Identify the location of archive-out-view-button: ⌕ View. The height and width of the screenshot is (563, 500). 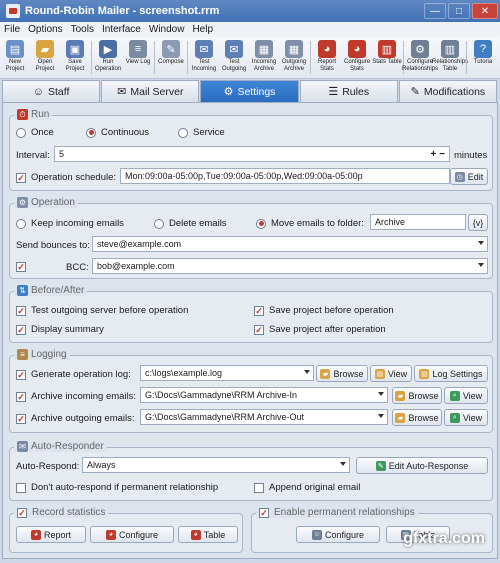
(466, 417).